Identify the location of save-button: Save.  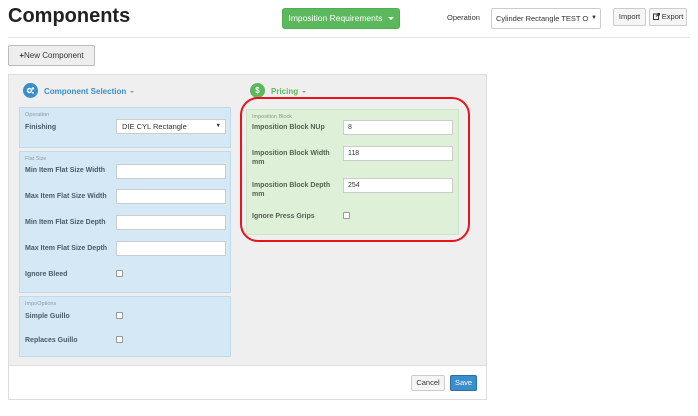
(463, 383).